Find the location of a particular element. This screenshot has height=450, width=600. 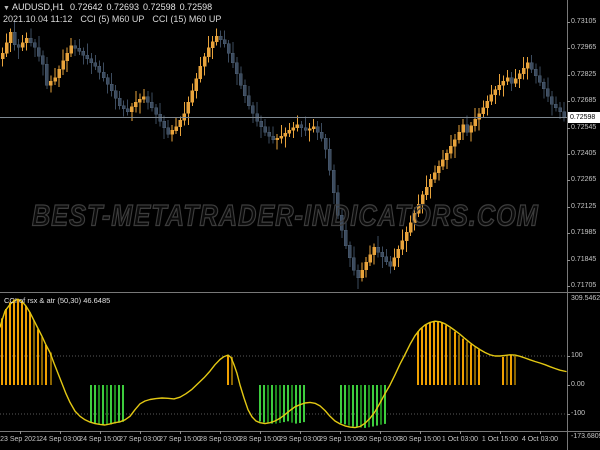

indicator-value: 46.6485 is located at coordinates (97, 300).